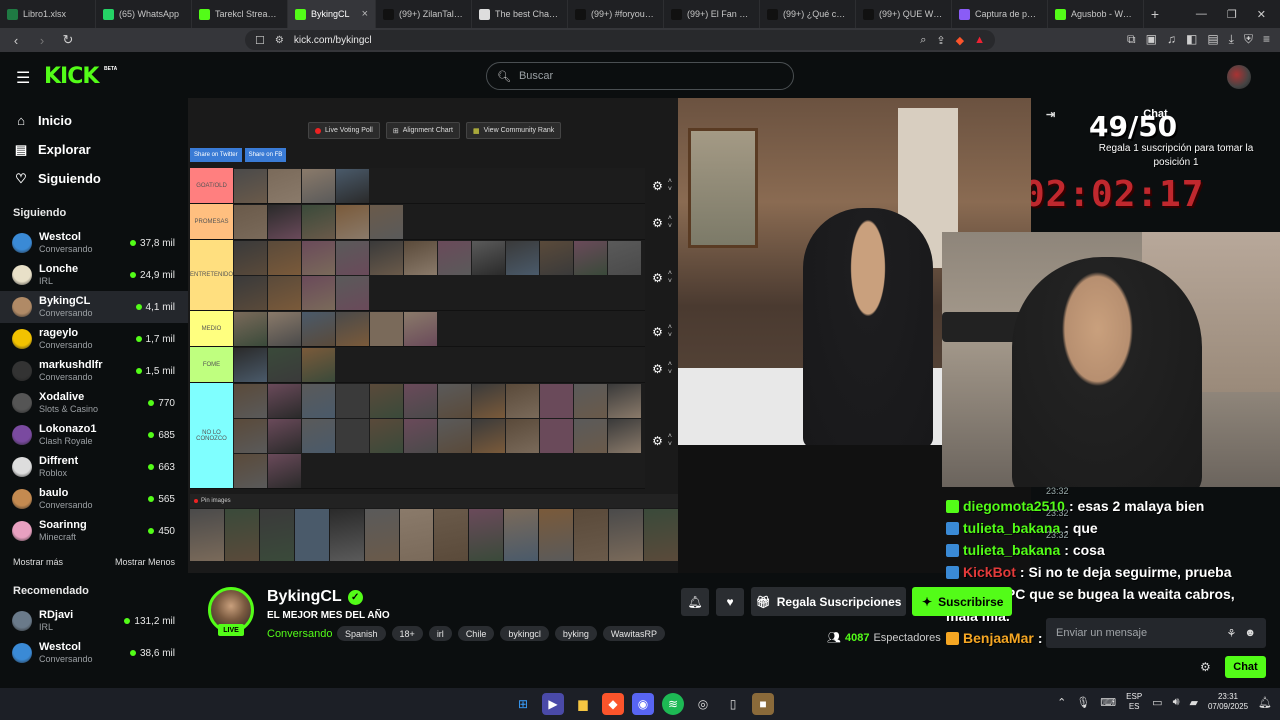 The height and width of the screenshot is (720, 1280). What do you see at coordinates (240, 14) in the screenshot?
I see `browser-tab: Tarekcl Stream - V` at bounding box center [240, 14].